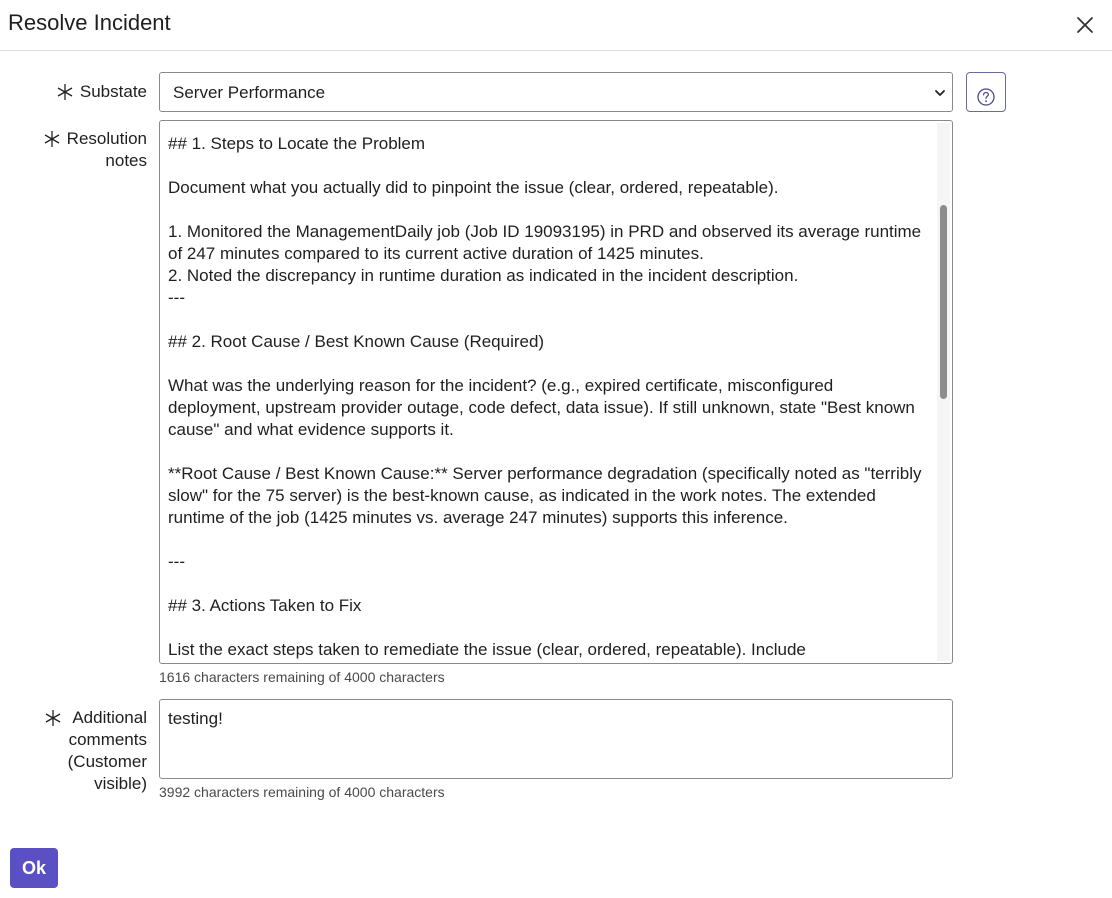  Describe the element at coordinates (265, 605) in the screenshot. I see `resolution-notes-line: ## 3. Actions Taken to Fix` at that location.